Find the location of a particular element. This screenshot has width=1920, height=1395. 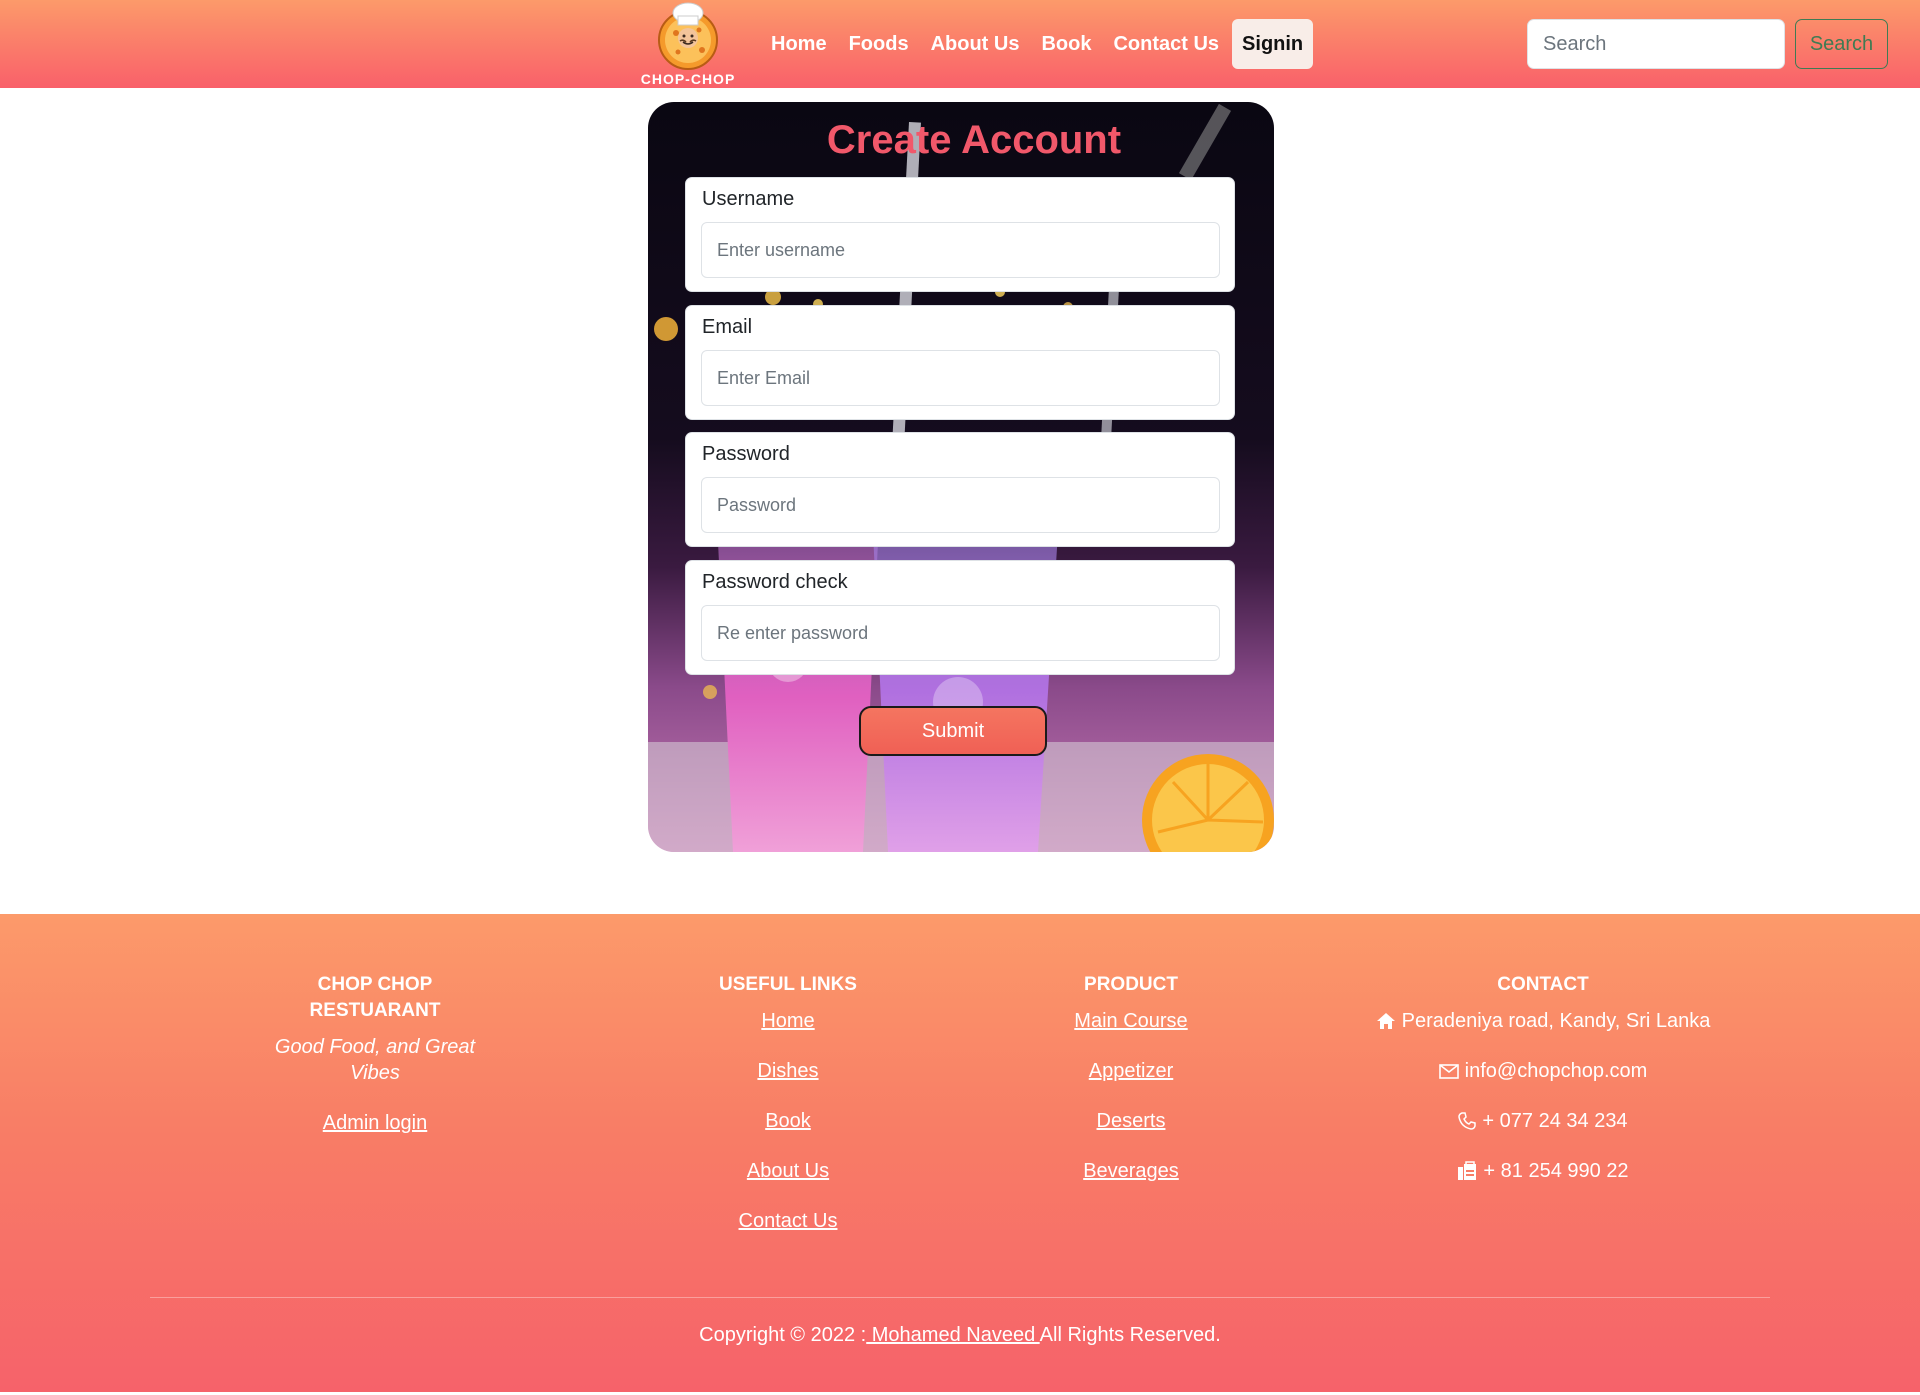

author-link: Mohamed Naveed is located at coordinates (952, 1335).